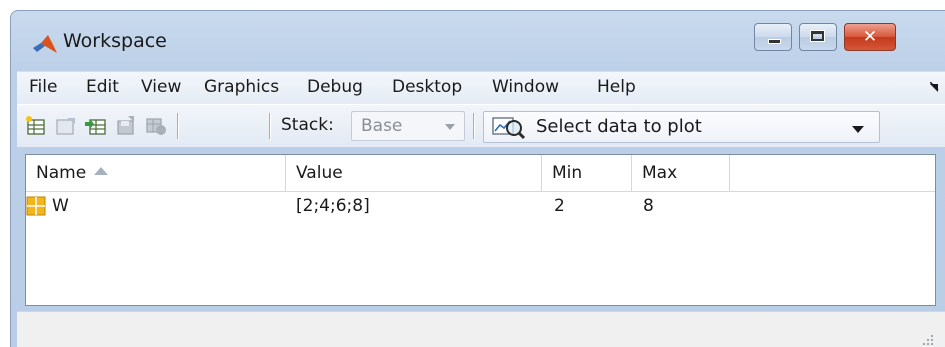 This screenshot has height=347, width=945. I want to click on menu-edit: Edit, so click(102, 87).